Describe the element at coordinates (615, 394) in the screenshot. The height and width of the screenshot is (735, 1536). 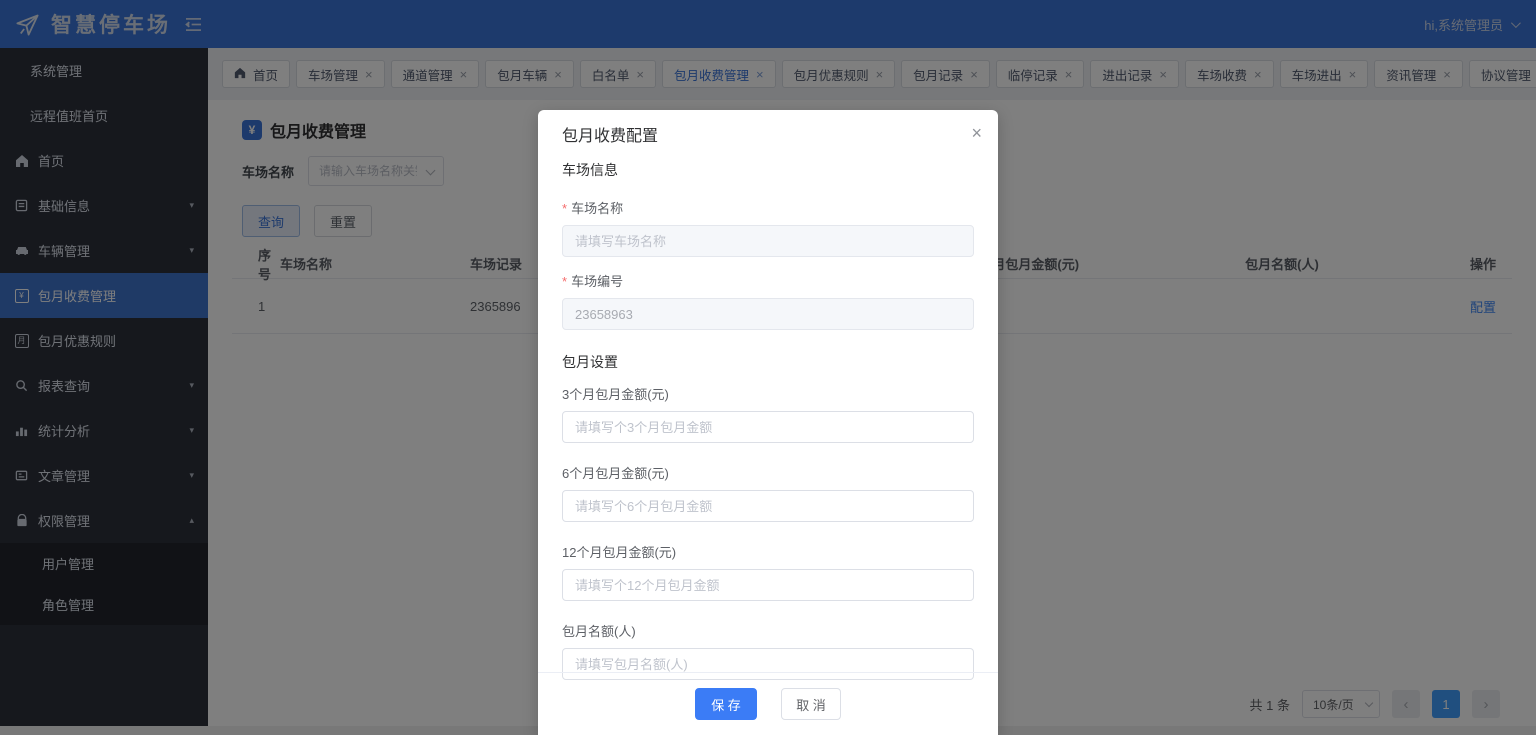
I see `field-label-3month-amount: 3个月包月金额(元)` at that location.